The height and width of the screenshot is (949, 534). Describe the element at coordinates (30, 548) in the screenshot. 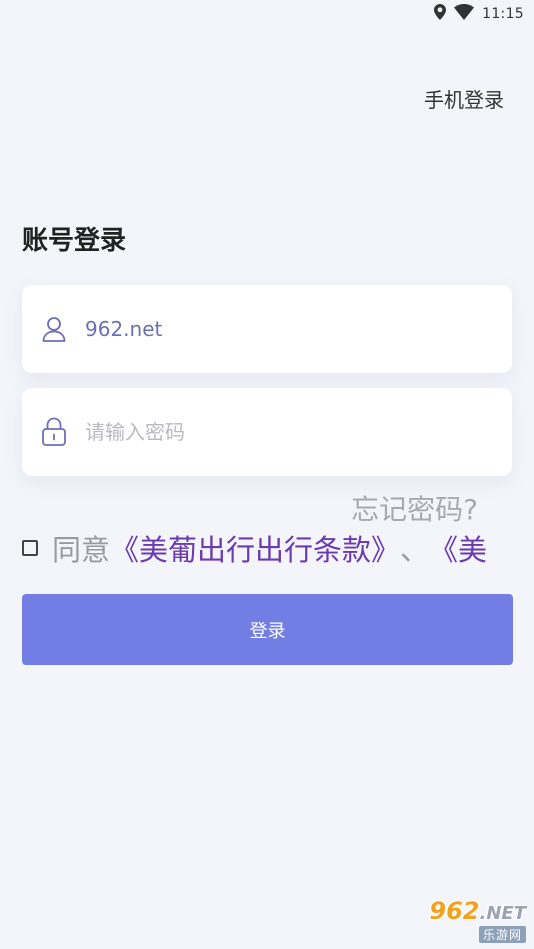

I see `agree-checkbox` at that location.